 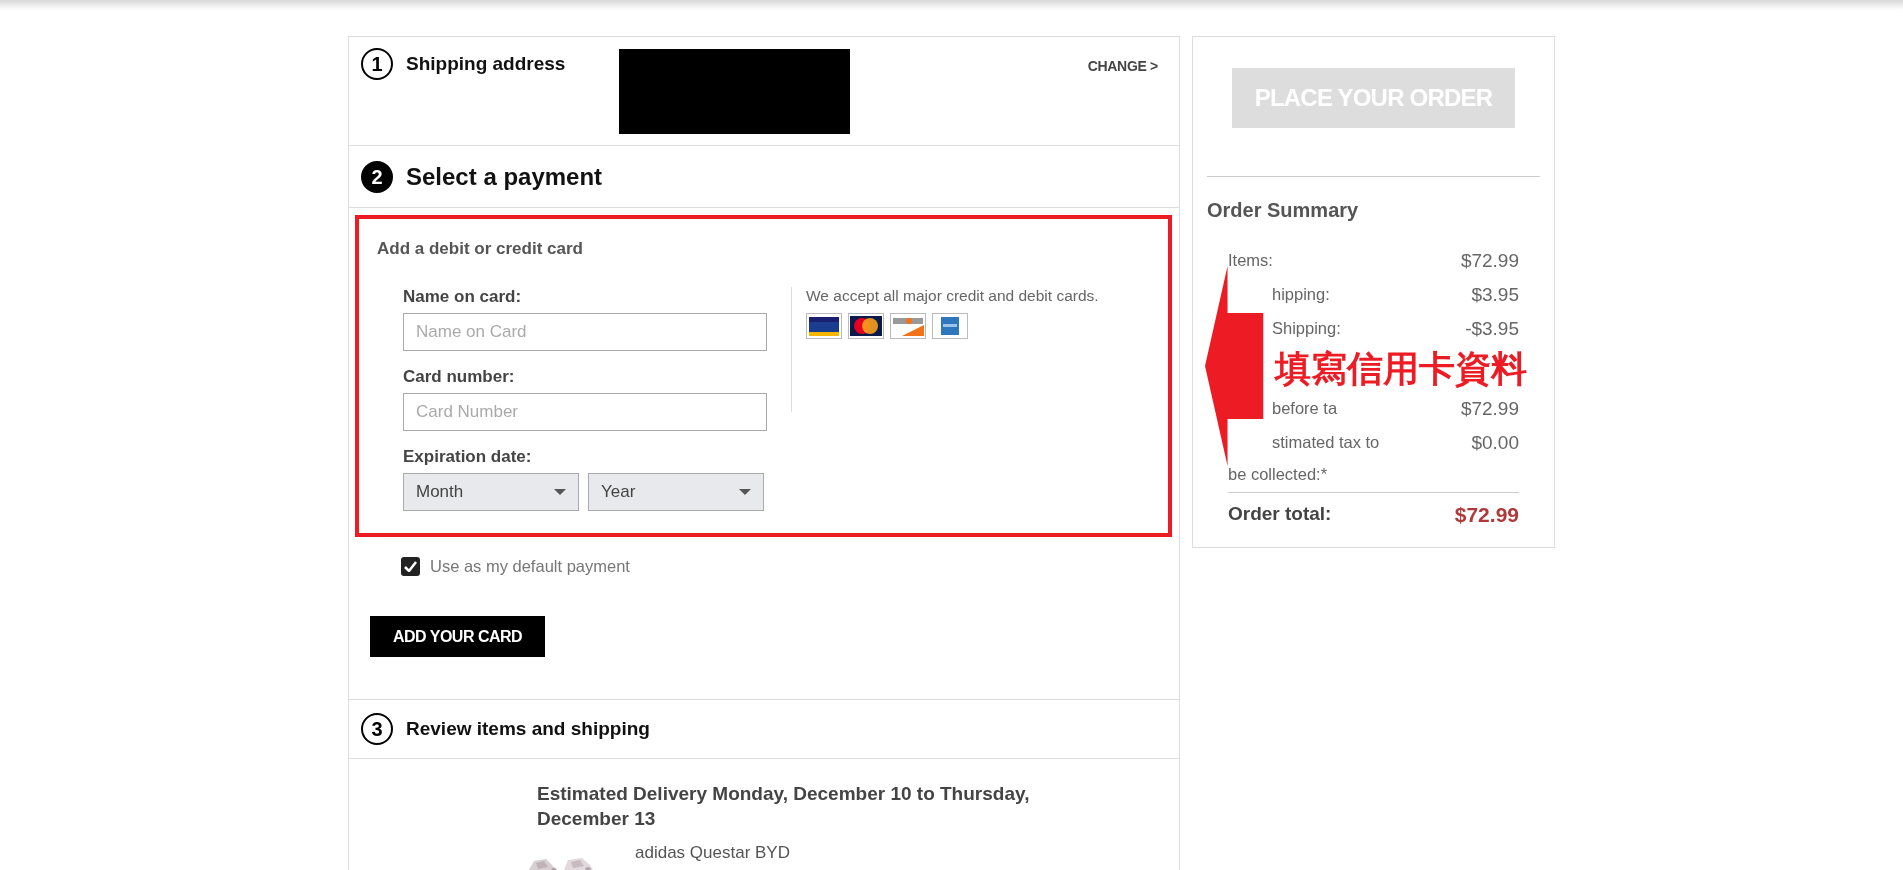 I want to click on accept-note: We accept all major credit and debit cards., so click(x=952, y=296).